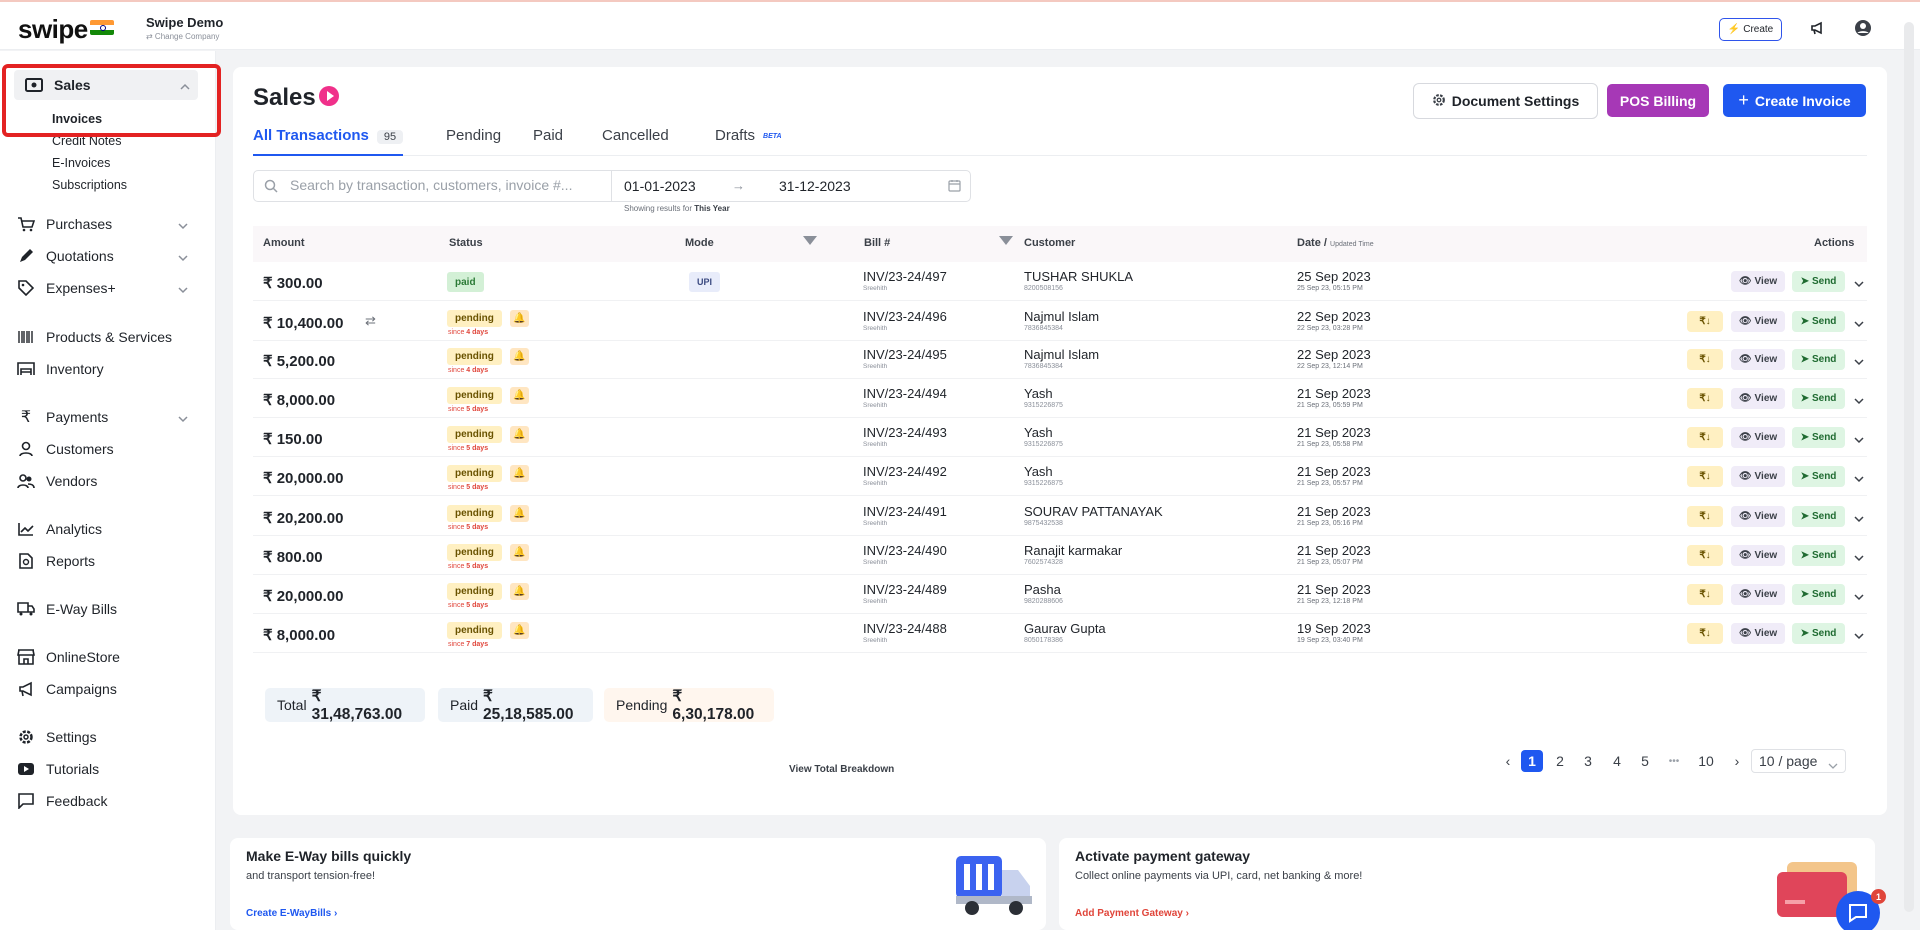  What do you see at coordinates (1863, 28) in the screenshot?
I see `user-avatar-icon` at bounding box center [1863, 28].